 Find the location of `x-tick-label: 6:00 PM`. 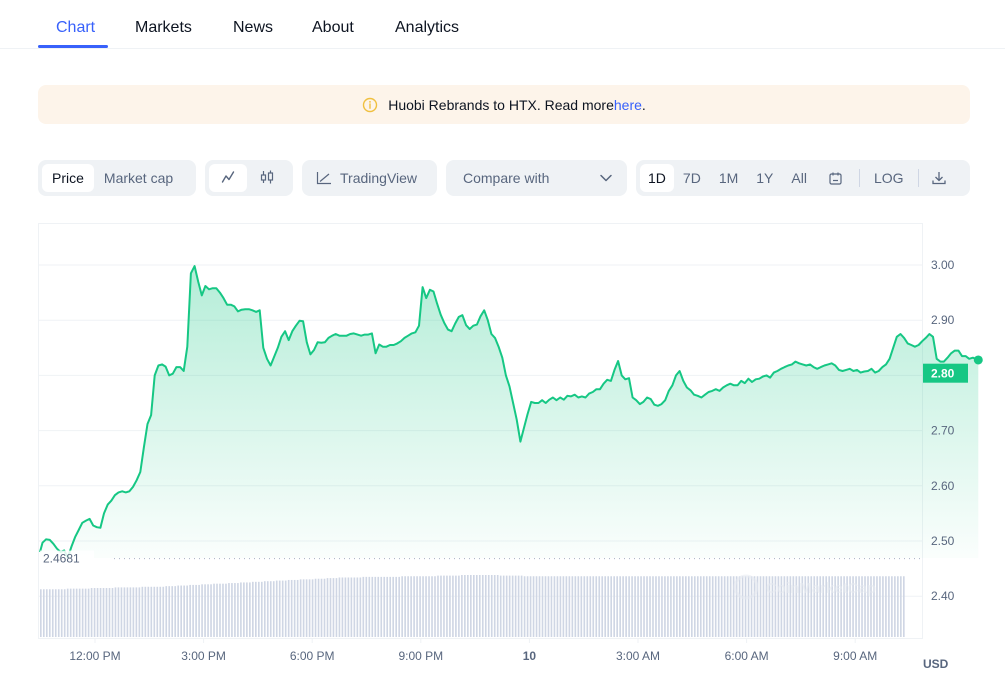

x-tick-label: 6:00 PM is located at coordinates (312, 656).